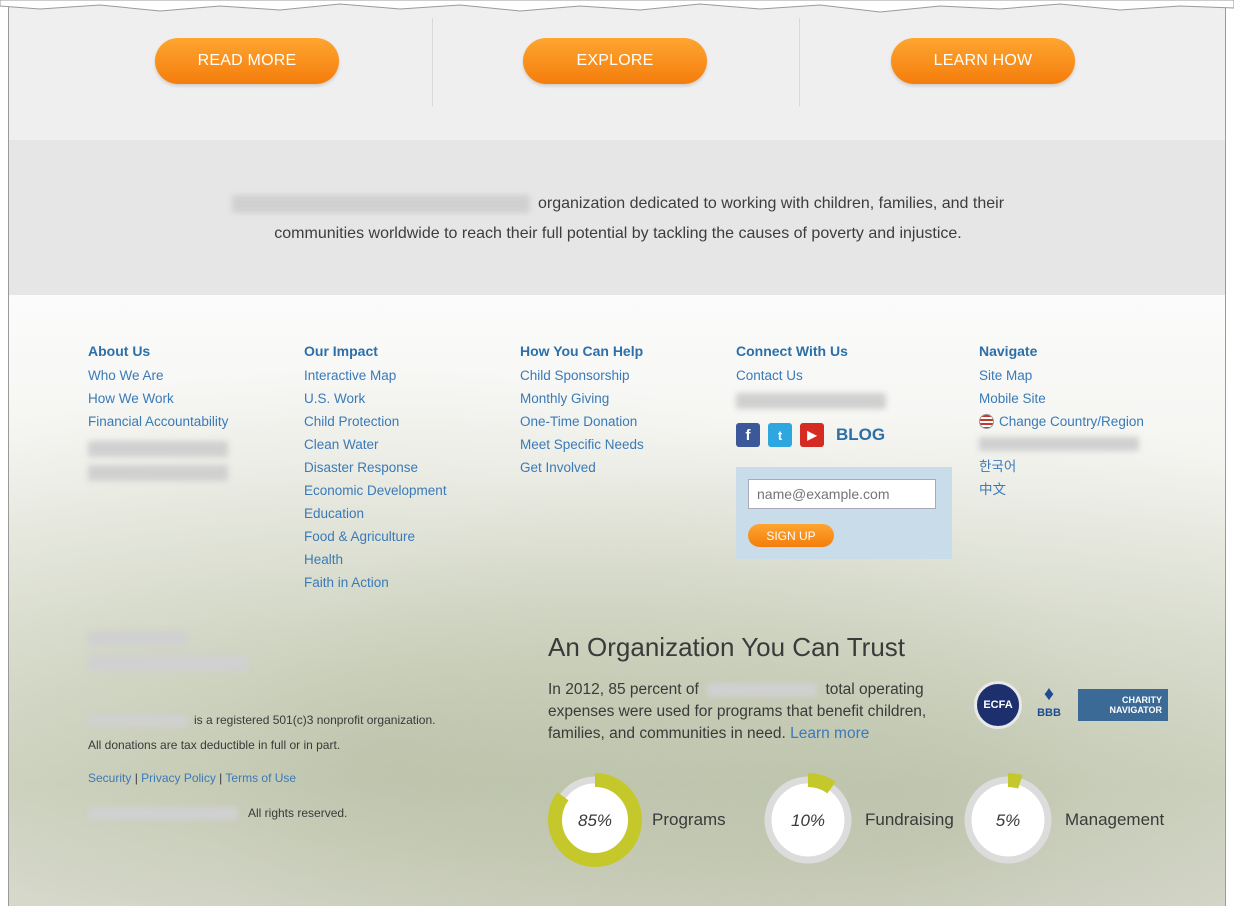 This screenshot has width=1234, height=906. I want to click on link-site-map: Site Map, so click(1061, 375).